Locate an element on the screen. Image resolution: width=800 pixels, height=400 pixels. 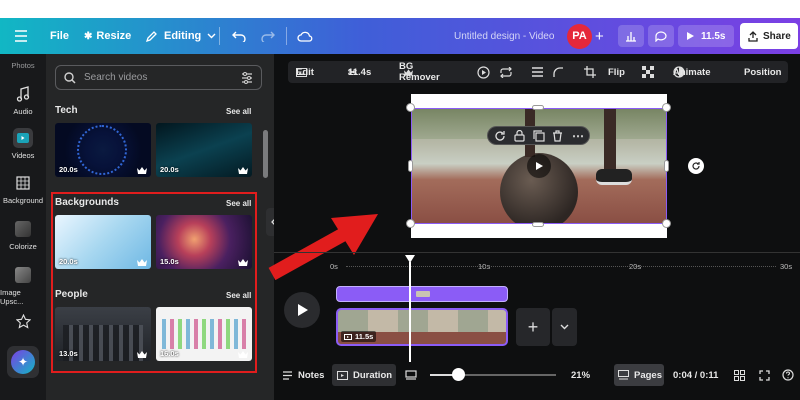
avatar: PA is located at coordinates (579, 36).